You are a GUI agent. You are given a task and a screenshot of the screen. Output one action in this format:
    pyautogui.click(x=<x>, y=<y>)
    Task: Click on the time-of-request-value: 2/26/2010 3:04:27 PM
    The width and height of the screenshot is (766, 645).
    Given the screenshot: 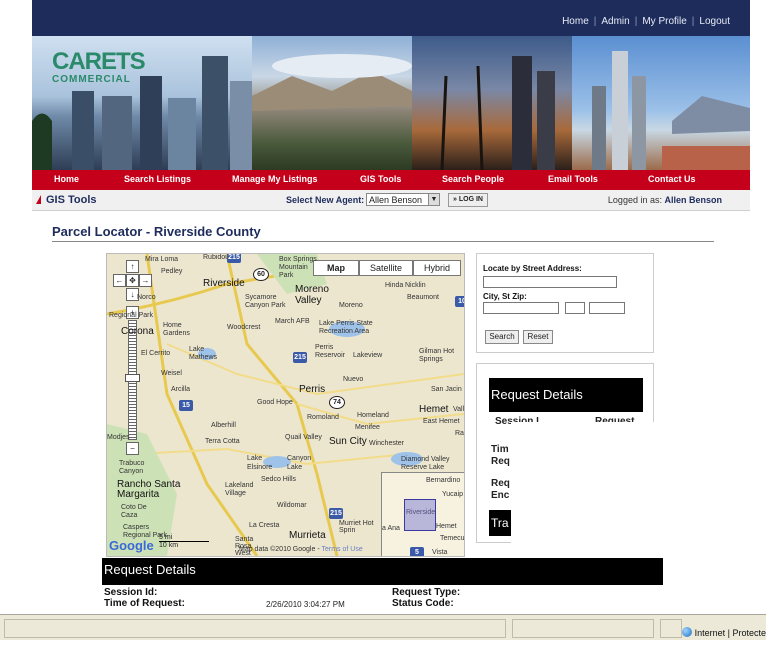 What is the action you would take?
    pyautogui.click(x=305, y=604)
    